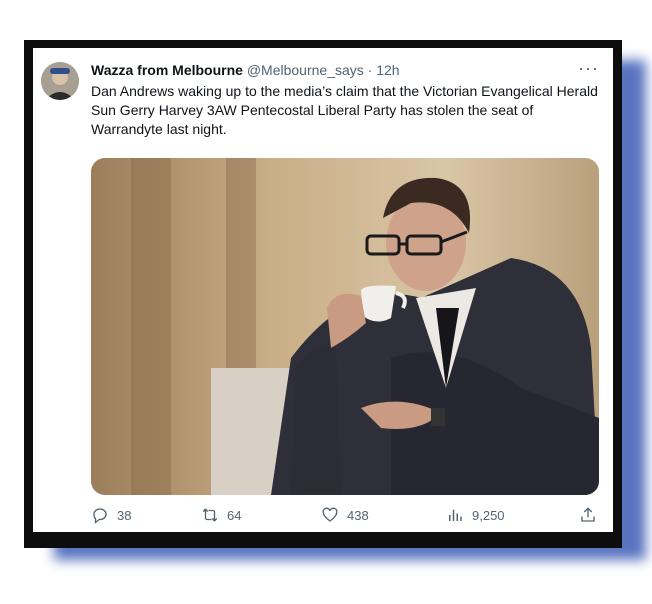 The image size is (652, 604). I want to click on views-button: 9,250, so click(475, 515).